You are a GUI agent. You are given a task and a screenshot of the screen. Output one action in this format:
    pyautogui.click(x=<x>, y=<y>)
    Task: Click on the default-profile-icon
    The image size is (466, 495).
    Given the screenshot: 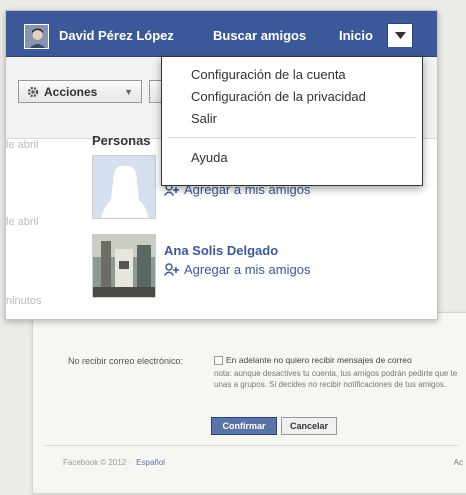 What is the action you would take?
    pyautogui.click(x=124, y=187)
    